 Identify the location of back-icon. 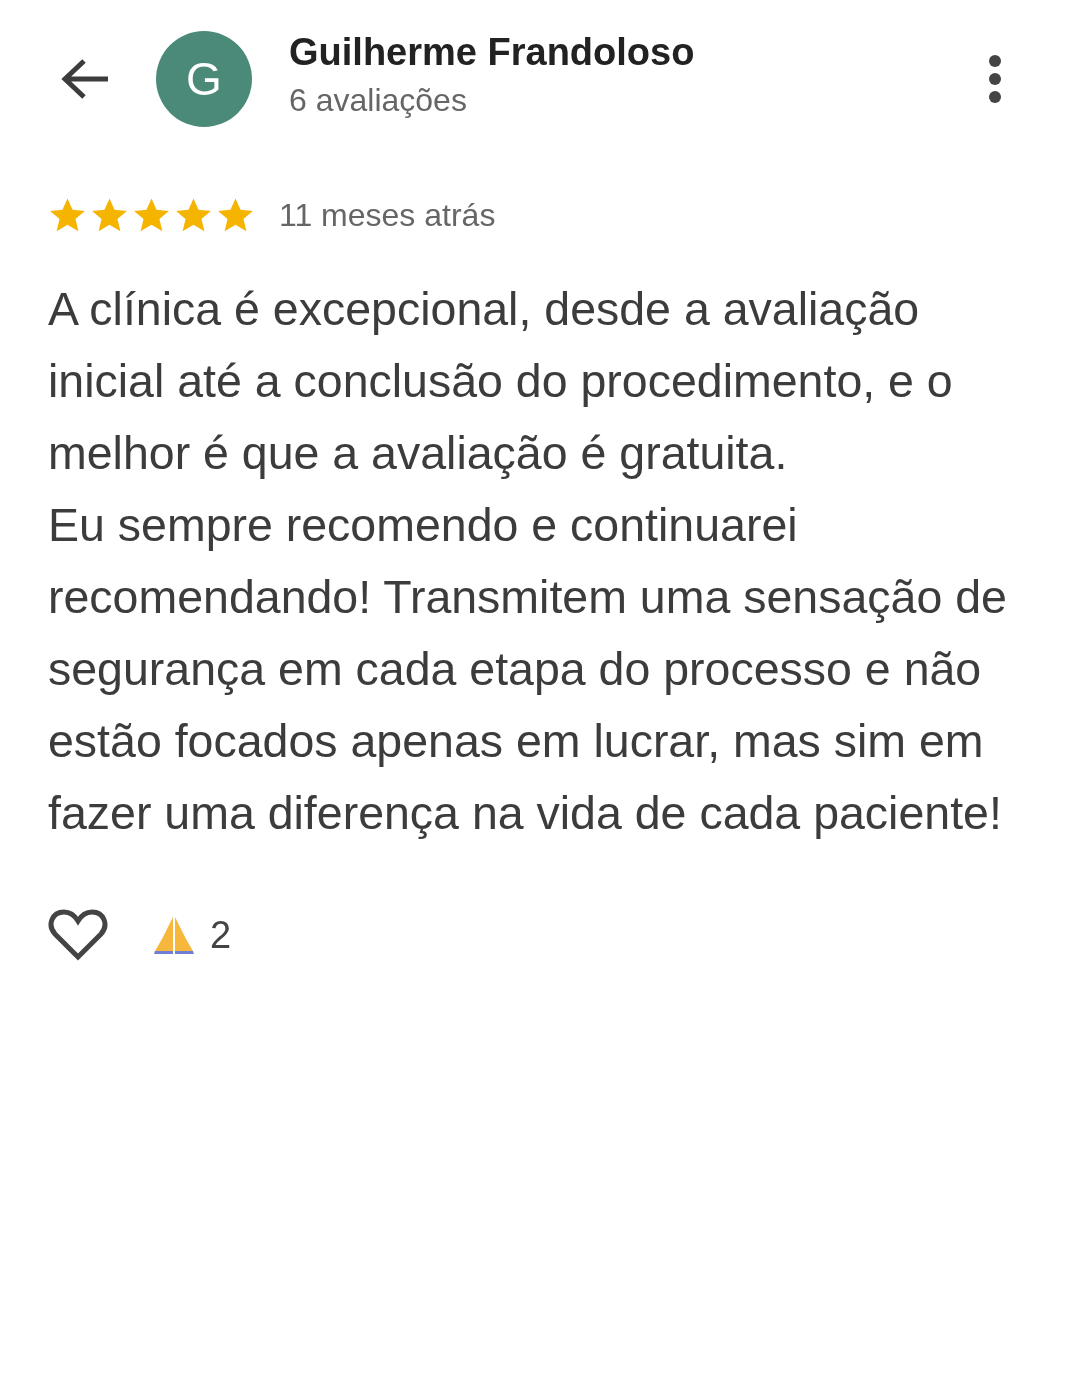
(85, 79).